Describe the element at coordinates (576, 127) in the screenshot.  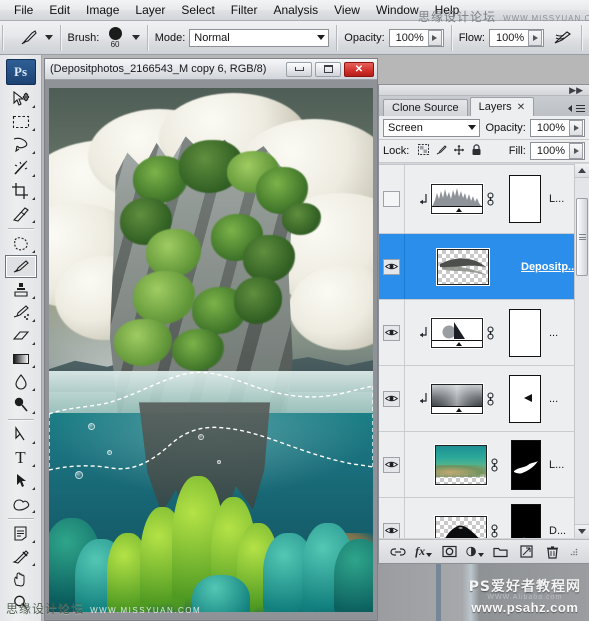
I see `panel-opacity-stepper` at that location.